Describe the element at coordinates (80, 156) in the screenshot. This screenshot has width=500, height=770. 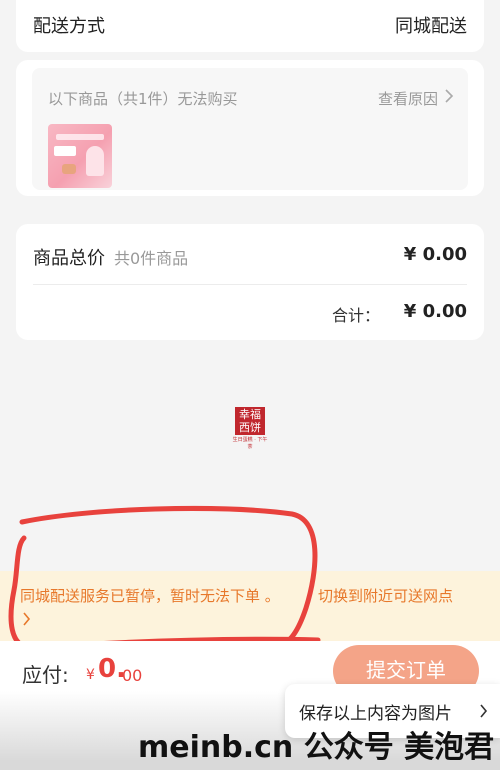
I see `product-thumbnail` at that location.